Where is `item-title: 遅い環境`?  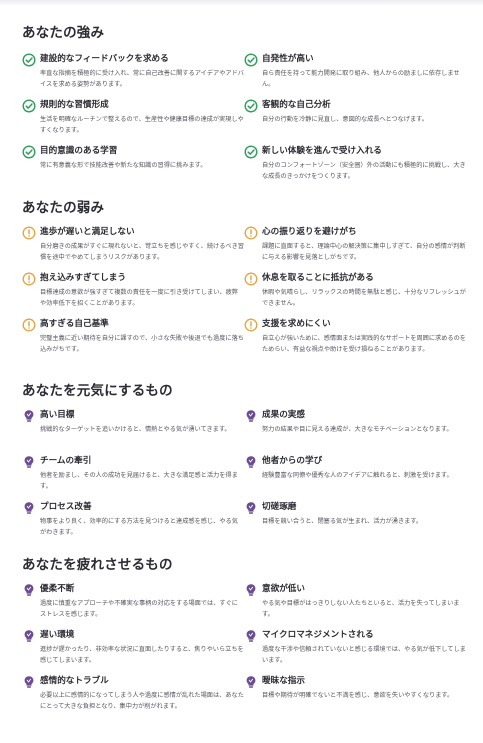
item-title: 遅い環境 is located at coordinates (57, 635).